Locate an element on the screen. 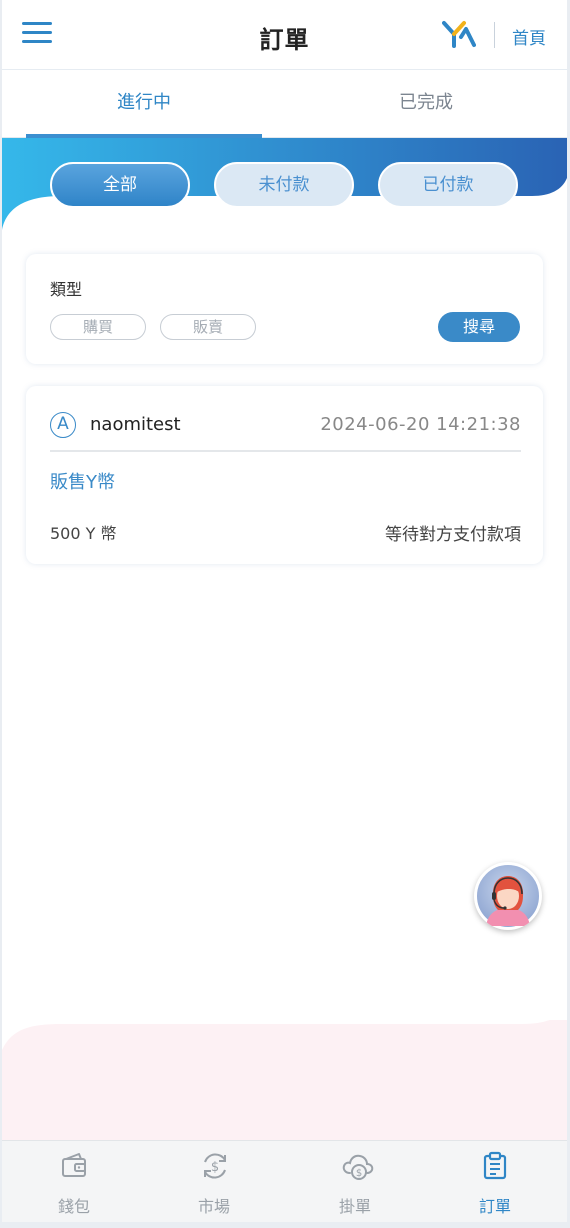  order-tabs: 進行中 已完成 is located at coordinates (284, 104).